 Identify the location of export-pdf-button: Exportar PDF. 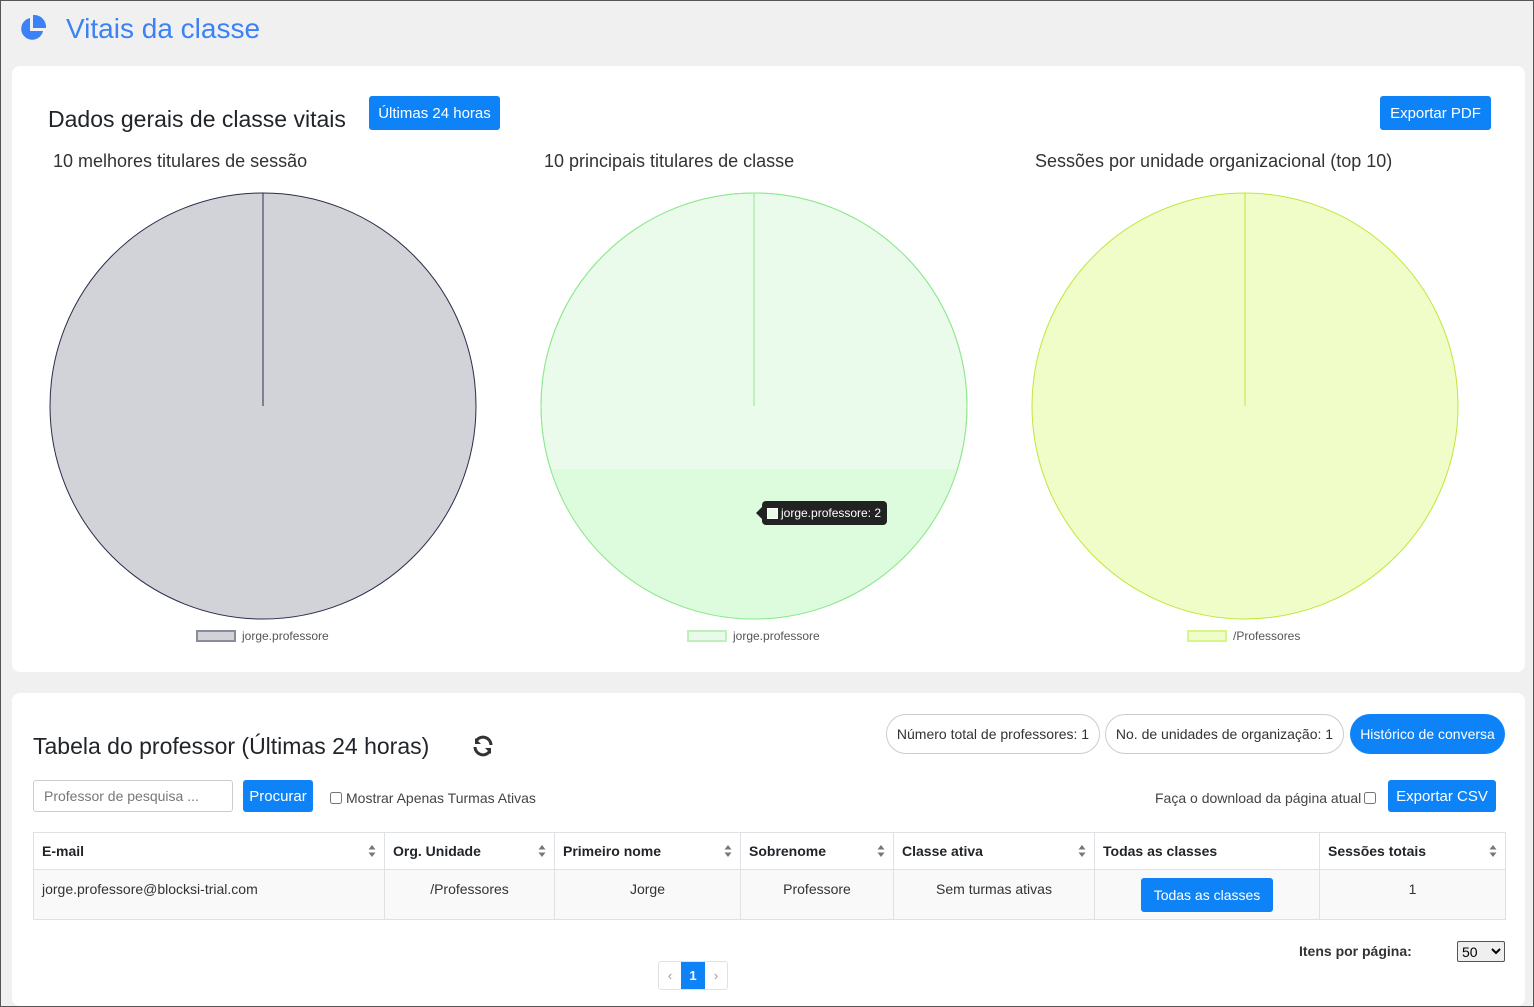
(1435, 113).